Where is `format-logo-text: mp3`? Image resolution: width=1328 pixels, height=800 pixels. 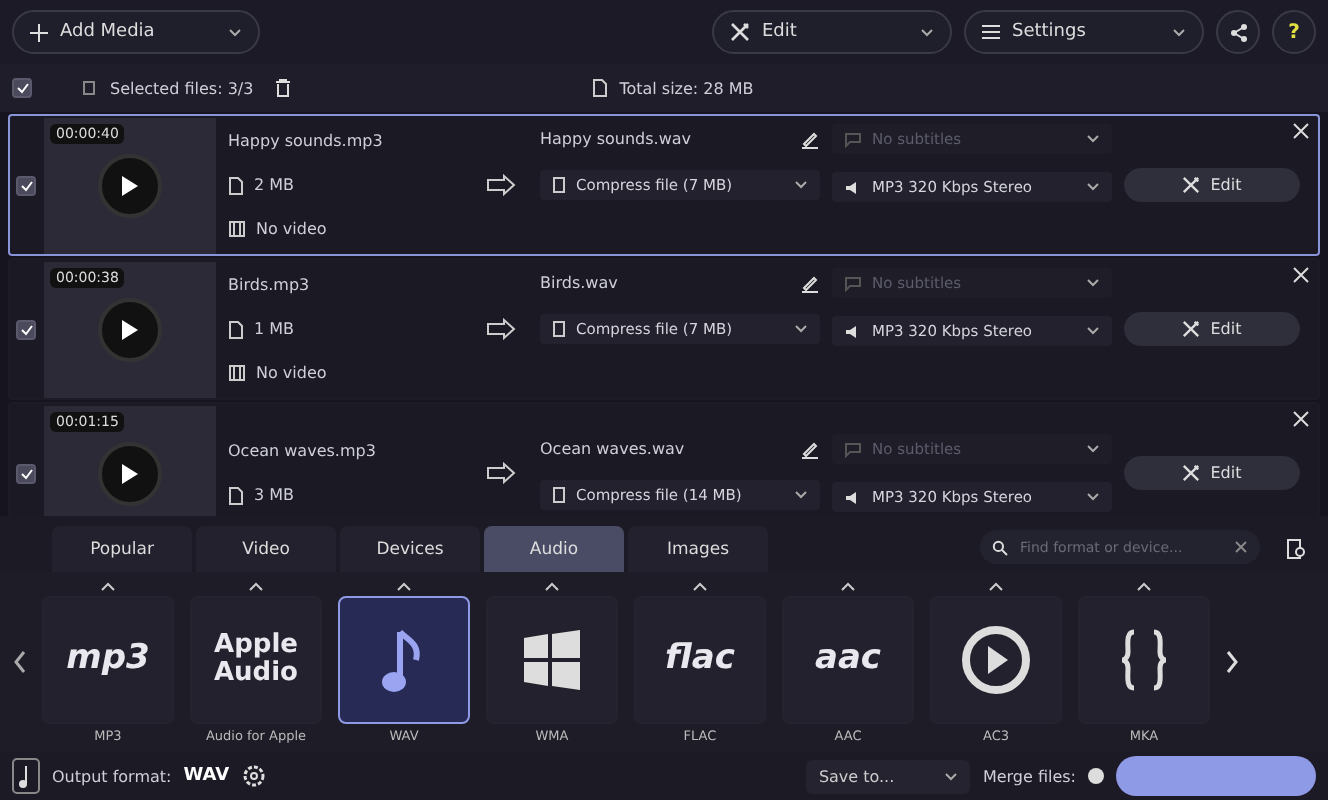 format-logo-text: mp3 is located at coordinates (108, 659).